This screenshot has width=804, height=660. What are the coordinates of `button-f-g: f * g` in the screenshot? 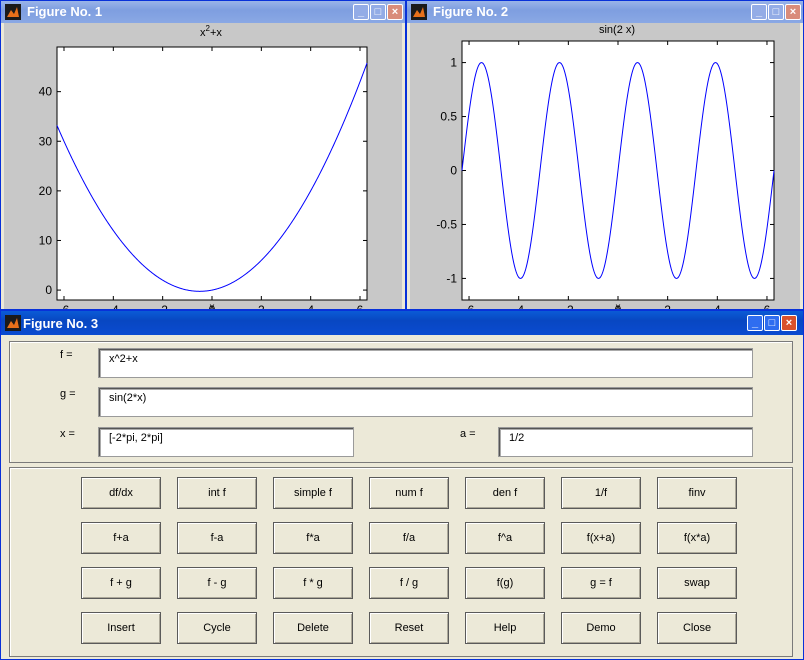 It's located at (313, 583).